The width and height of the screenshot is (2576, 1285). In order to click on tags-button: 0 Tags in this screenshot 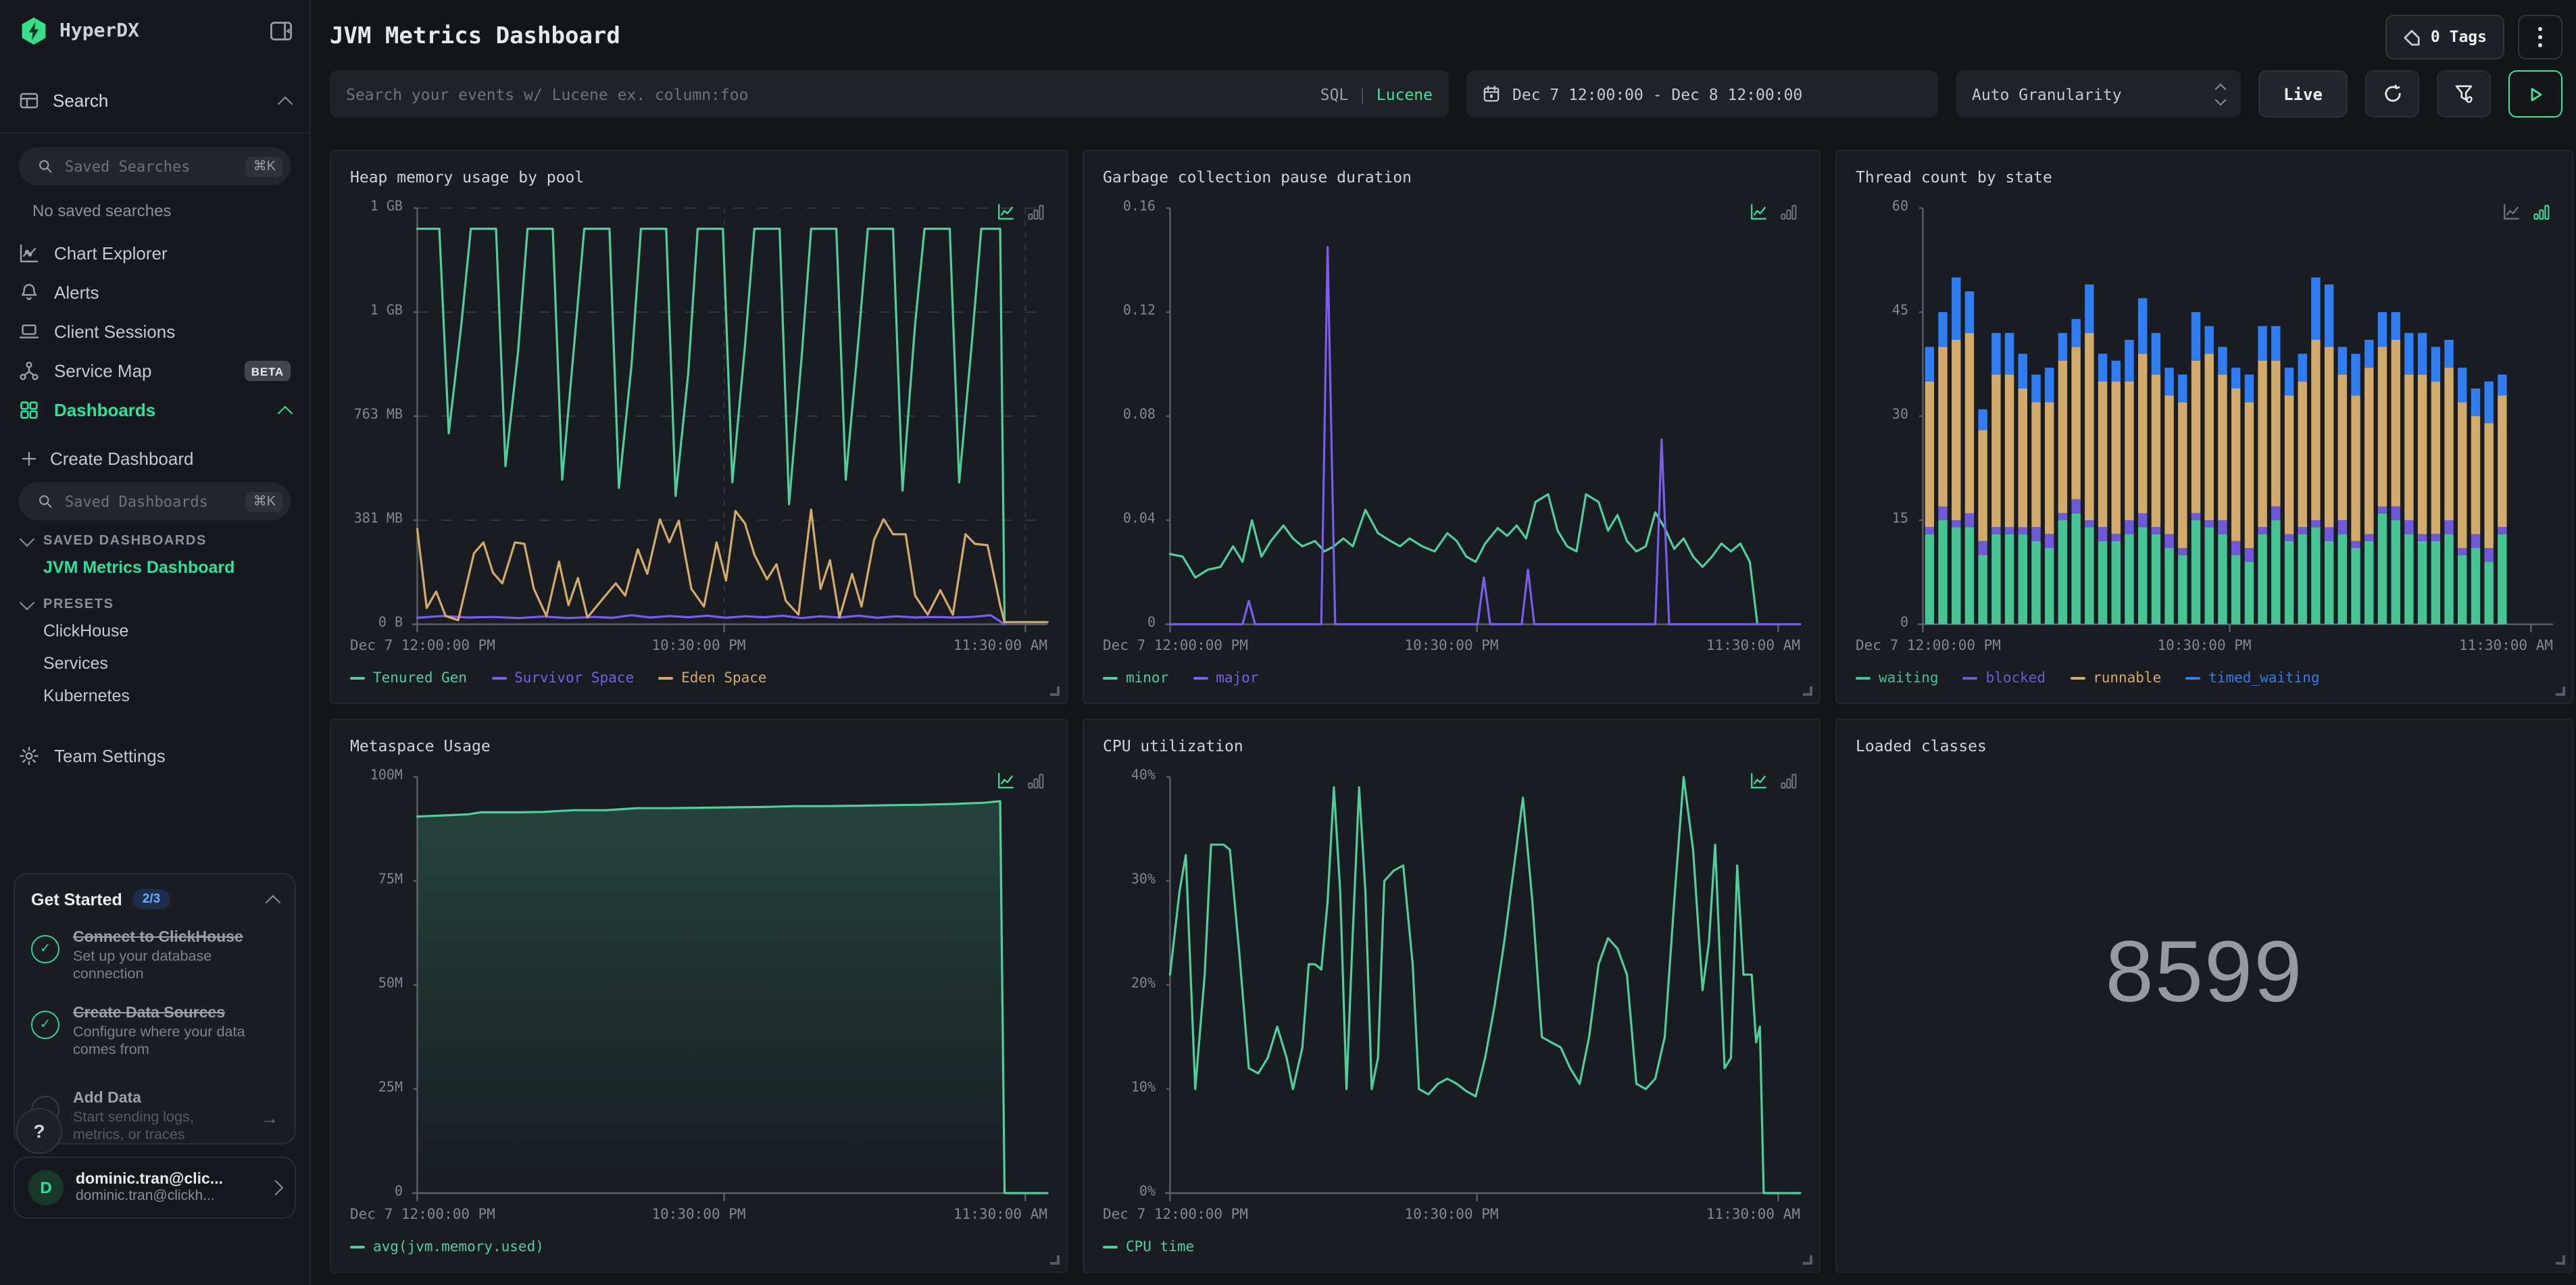, I will do `click(2445, 36)`.